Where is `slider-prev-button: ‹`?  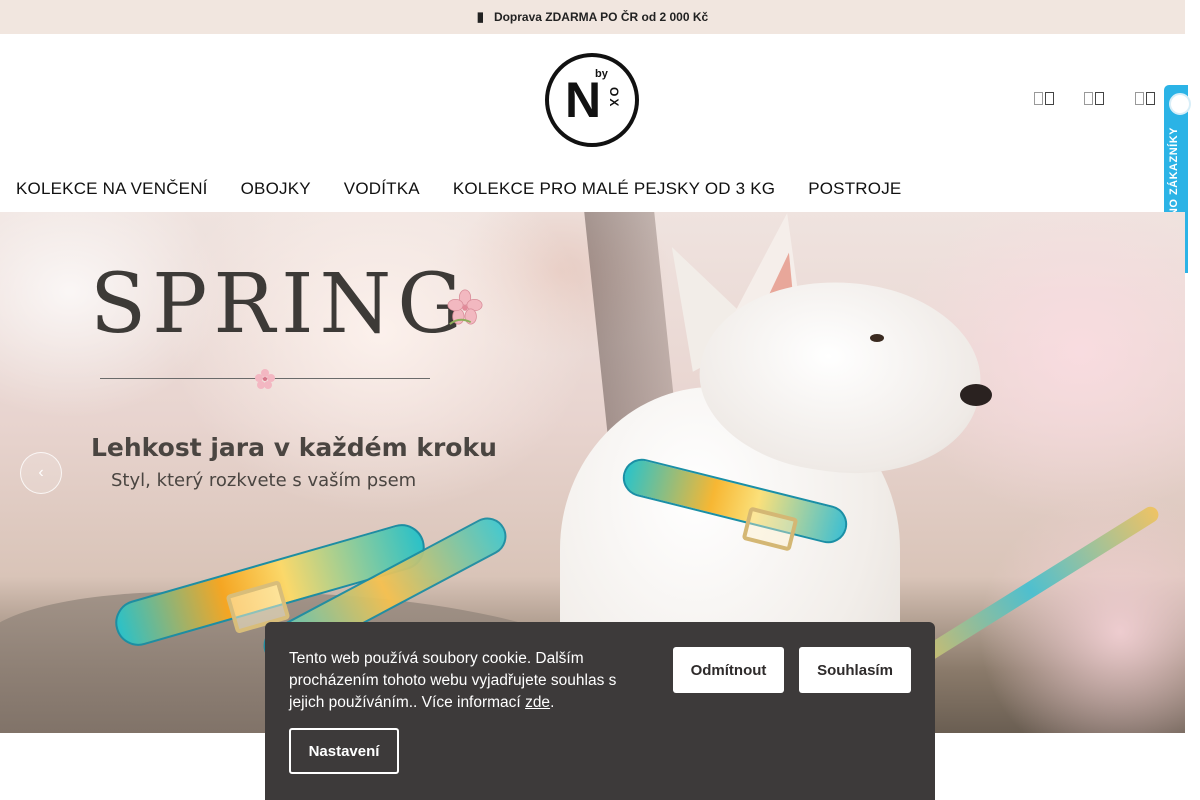
slider-prev-button: ‹ is located at coordinates (41, 473).